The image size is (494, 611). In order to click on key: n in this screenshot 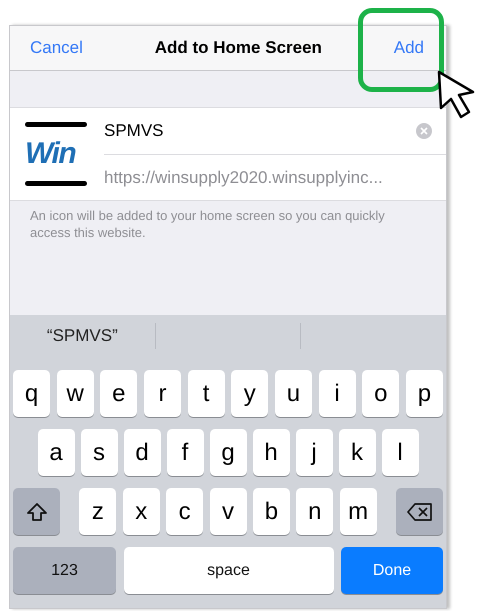, I will do `click(315, 511)`.